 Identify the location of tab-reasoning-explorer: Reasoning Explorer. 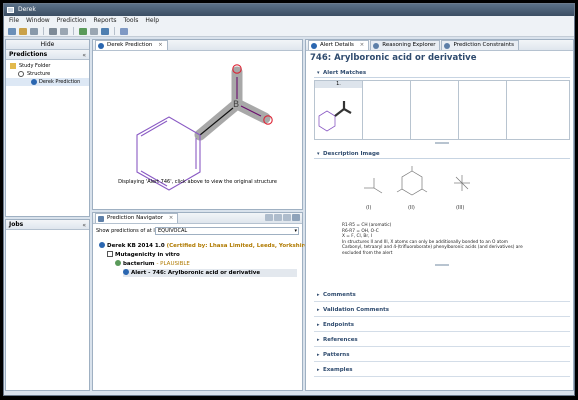
(405, 45).